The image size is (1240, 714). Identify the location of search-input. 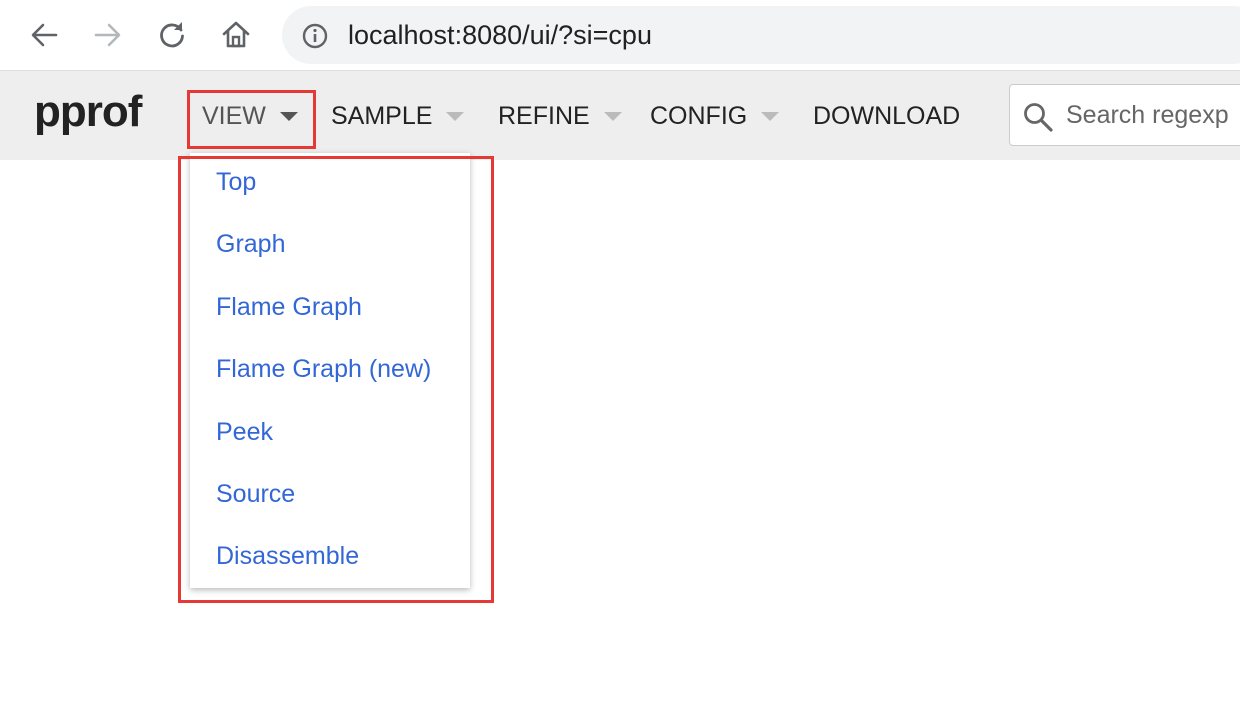
(1153, 115).